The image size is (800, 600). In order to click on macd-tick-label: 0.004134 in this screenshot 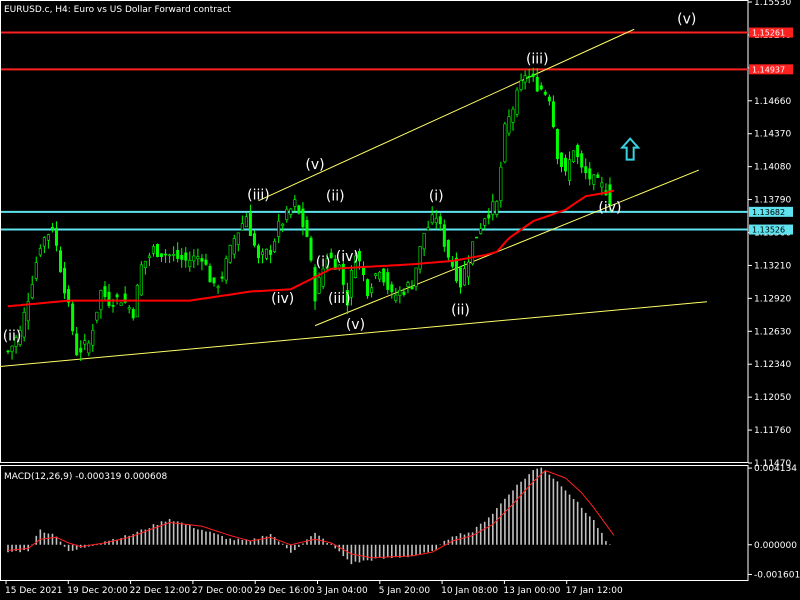, I will do `click(775, 469)`.